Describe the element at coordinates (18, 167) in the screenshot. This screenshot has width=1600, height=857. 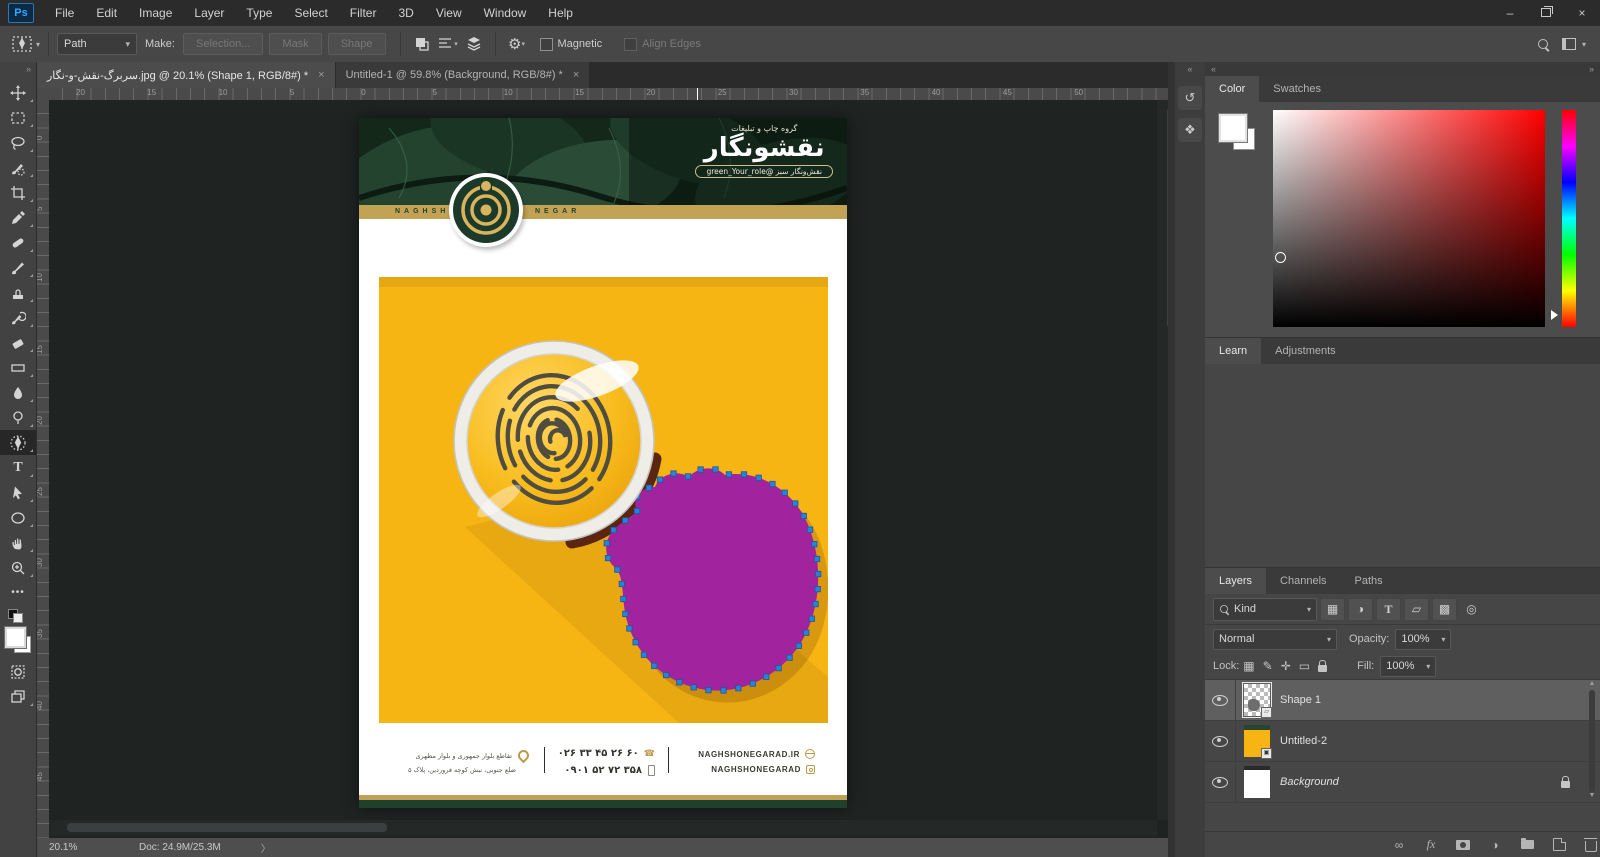
I see `quick-selection-tool` at that location.